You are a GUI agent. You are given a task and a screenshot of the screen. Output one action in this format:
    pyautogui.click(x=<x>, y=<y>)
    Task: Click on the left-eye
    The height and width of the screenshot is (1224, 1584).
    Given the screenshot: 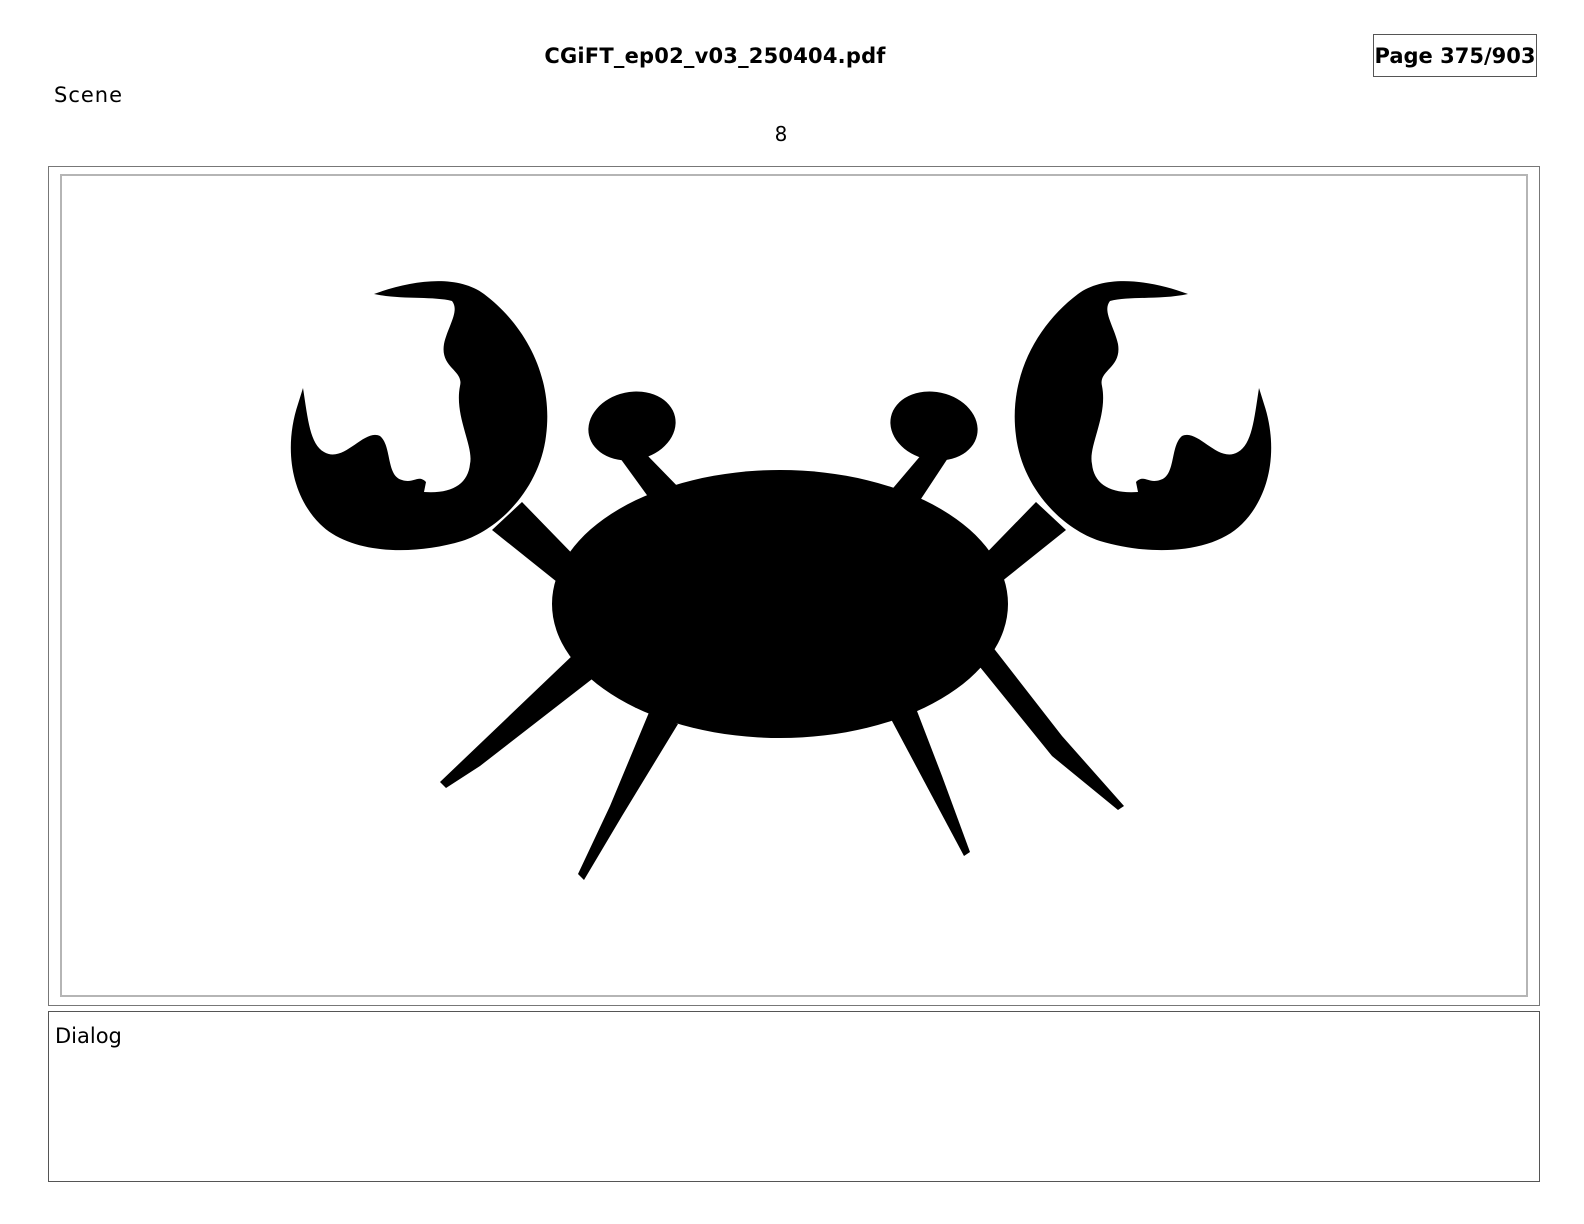 What is the action you would take?
    pyautogui.click(x=632, y=426)
    